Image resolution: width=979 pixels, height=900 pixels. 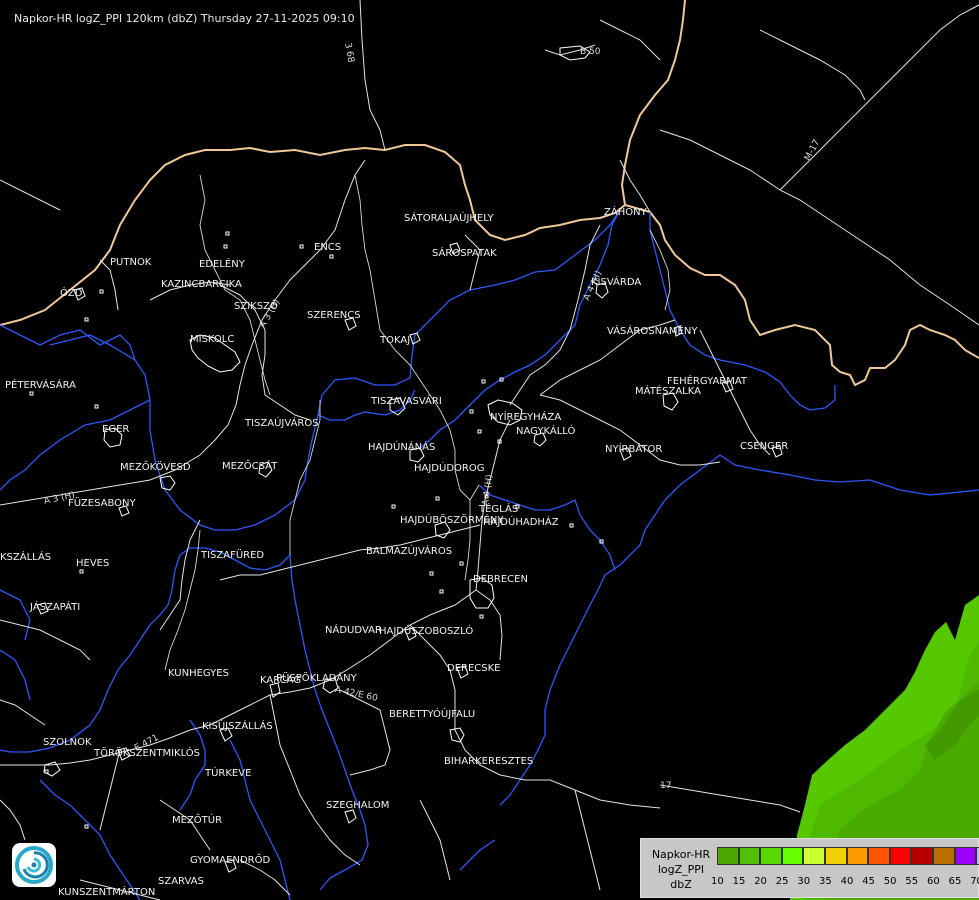 What do you see at coordinates (717, 881) in the screenshot?
I see `legend-tick-label: 10` at bounding box center [717, 881].